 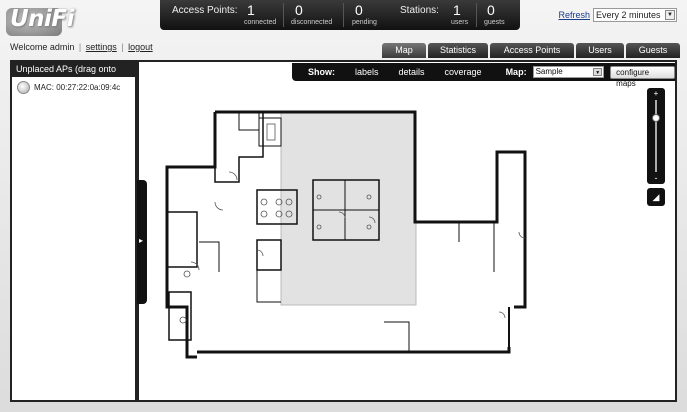 What do you see at coordinates (42, 47) in the screenshot?
I see `welcome-text: Welcome admin` at bounding box center [42, 47].